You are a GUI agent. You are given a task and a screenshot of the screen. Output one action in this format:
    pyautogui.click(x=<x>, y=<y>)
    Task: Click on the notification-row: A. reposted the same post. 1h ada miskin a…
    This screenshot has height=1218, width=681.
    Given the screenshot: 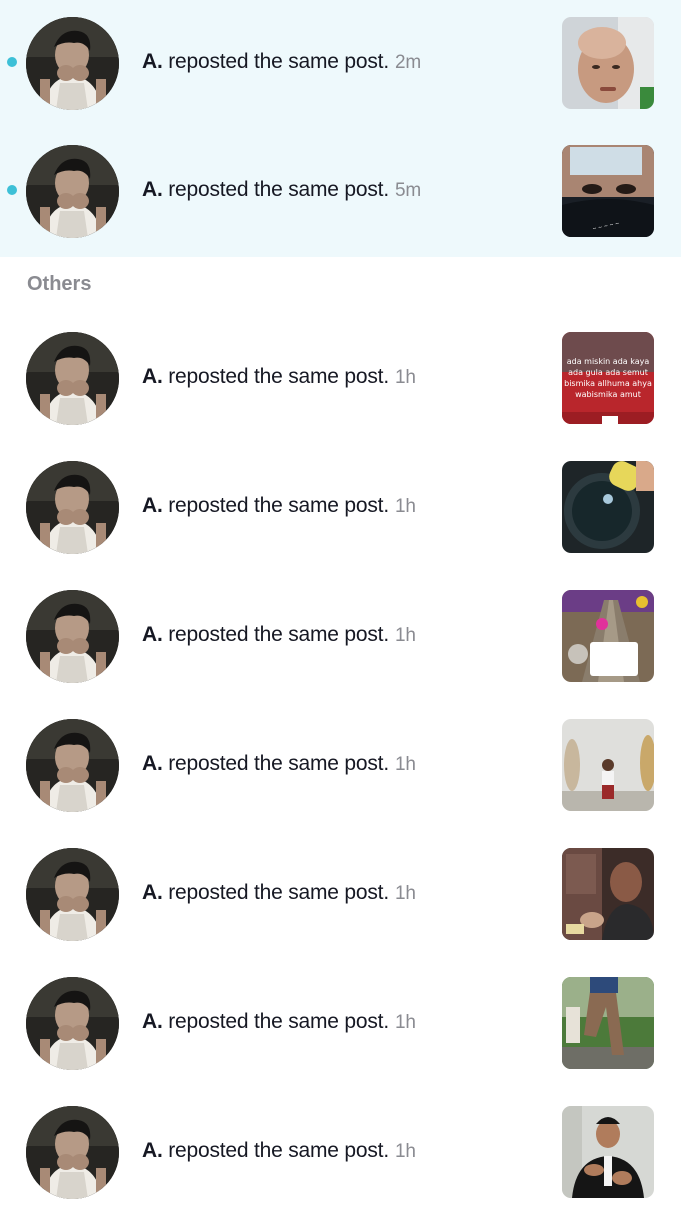 What is the action you would take?
    pyautogui.click(x=340, y=379)
    